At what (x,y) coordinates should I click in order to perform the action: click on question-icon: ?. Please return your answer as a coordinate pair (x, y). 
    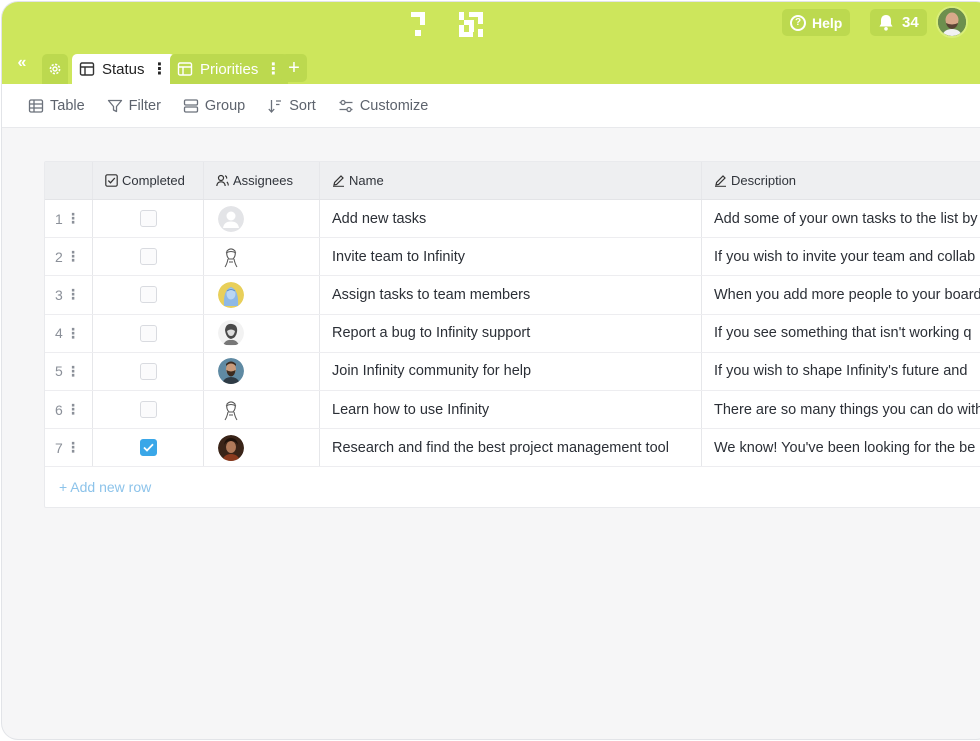
    Looking at the image, I should click on (798, 22).